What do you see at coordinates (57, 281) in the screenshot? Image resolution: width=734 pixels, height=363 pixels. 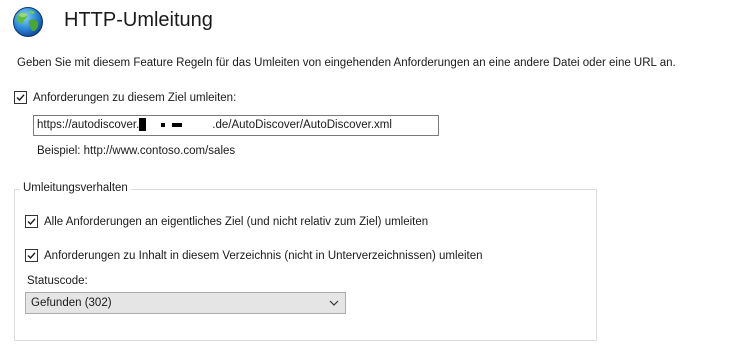 I see `status-code-label: Statuscode:` at bounding box center [57, 281].